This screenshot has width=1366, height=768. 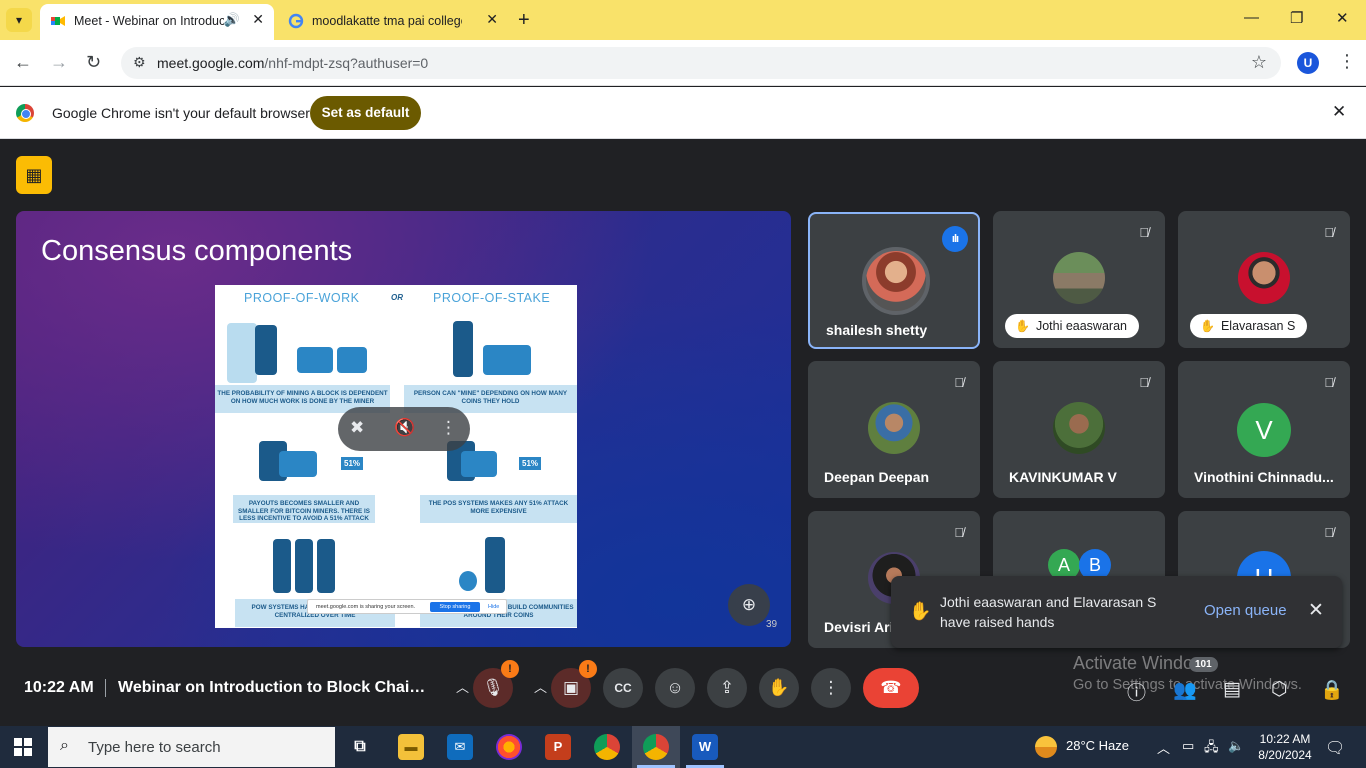 What do you see at coordinates (448, 428) in the screenshot?
I see `more-options-icon: ⋮` at bounding box center [448, 428].